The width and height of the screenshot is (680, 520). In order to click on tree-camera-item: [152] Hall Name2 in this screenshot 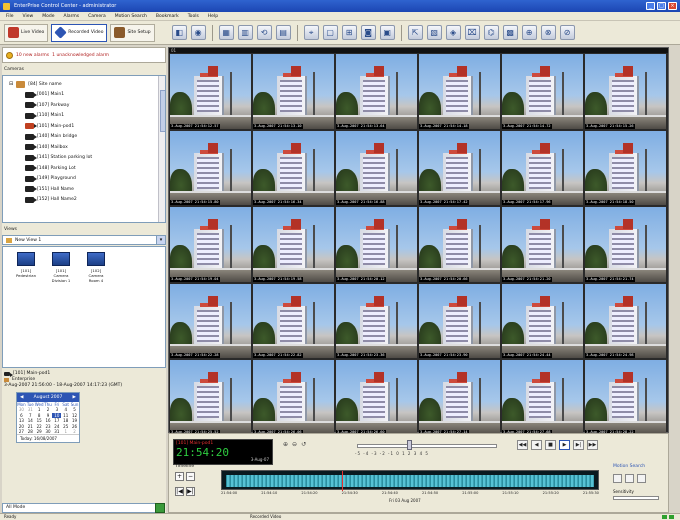, I will do `click(86, 200)`.